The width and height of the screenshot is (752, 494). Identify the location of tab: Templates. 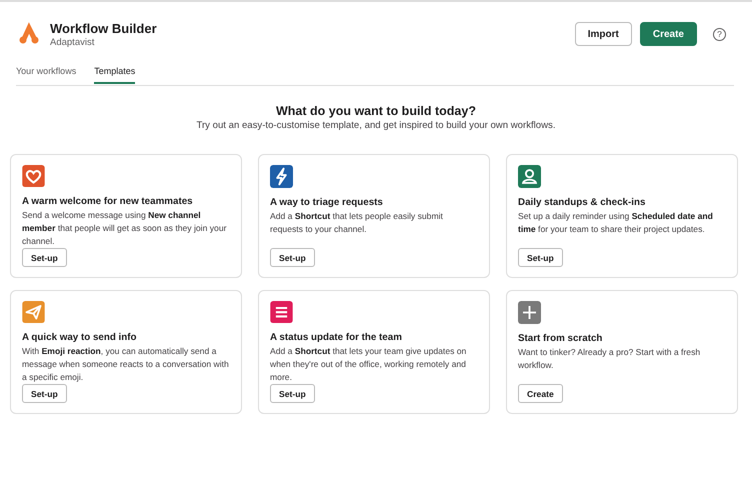
(115, 74).